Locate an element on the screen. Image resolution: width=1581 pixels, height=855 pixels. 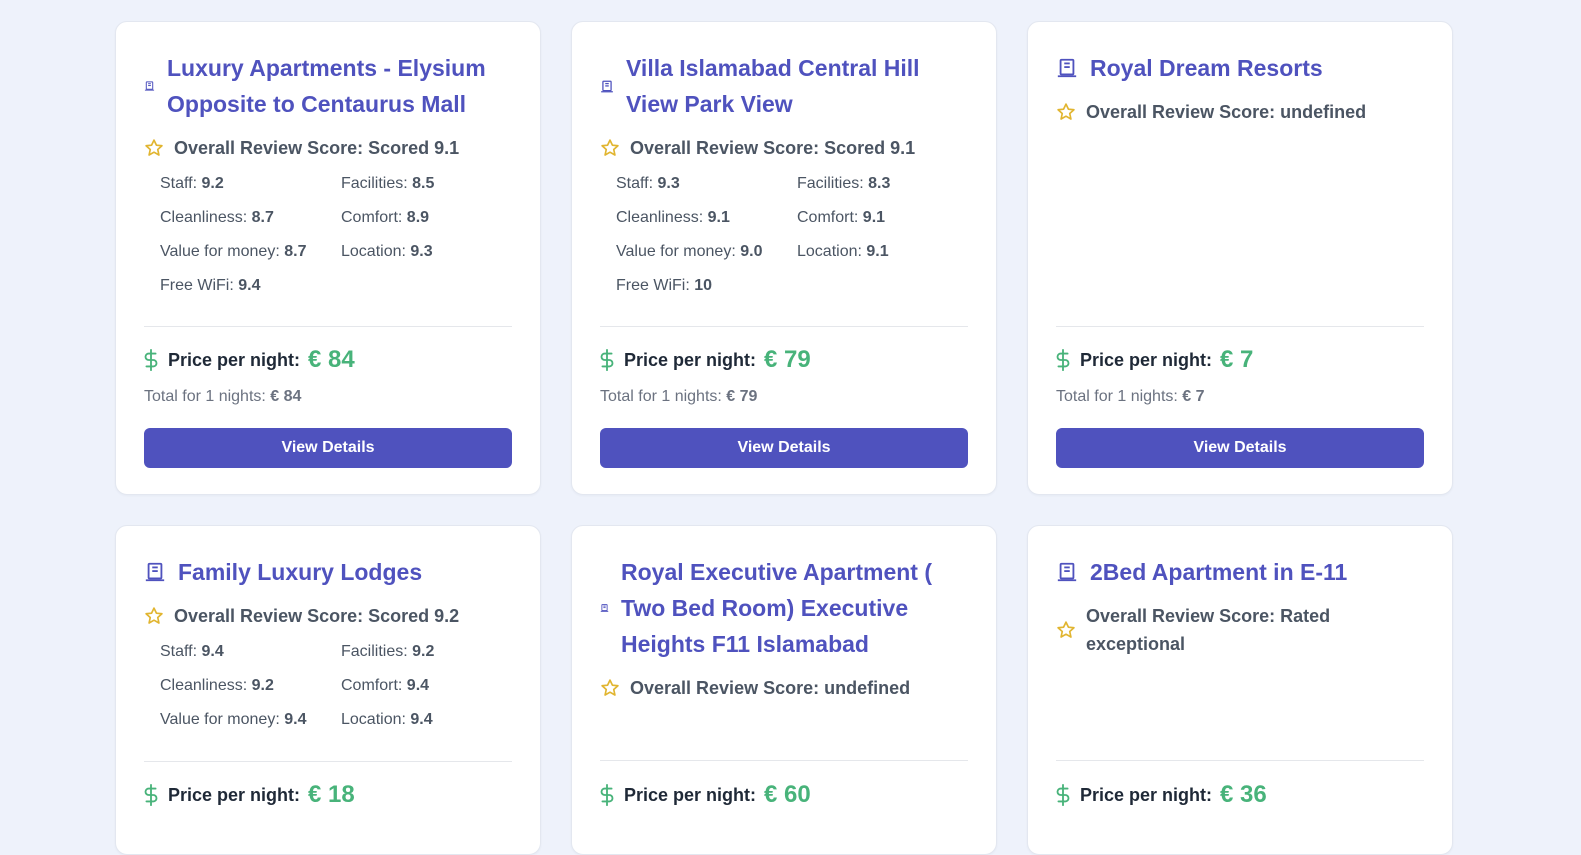
price-per-night: Price per night: € 84 is located at coordinates (249, 360).